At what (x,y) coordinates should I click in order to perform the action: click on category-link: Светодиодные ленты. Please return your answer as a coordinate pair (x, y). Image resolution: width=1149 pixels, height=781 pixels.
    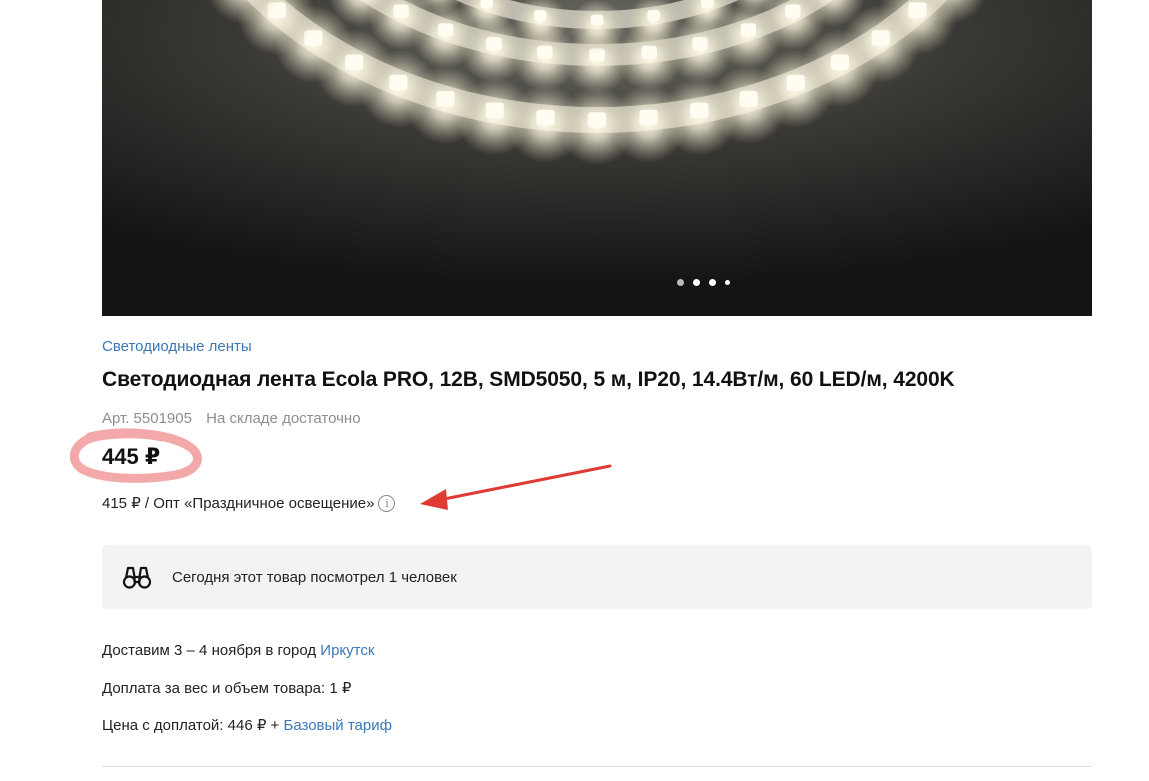
    Looking at the image, I should click on (177, 346).